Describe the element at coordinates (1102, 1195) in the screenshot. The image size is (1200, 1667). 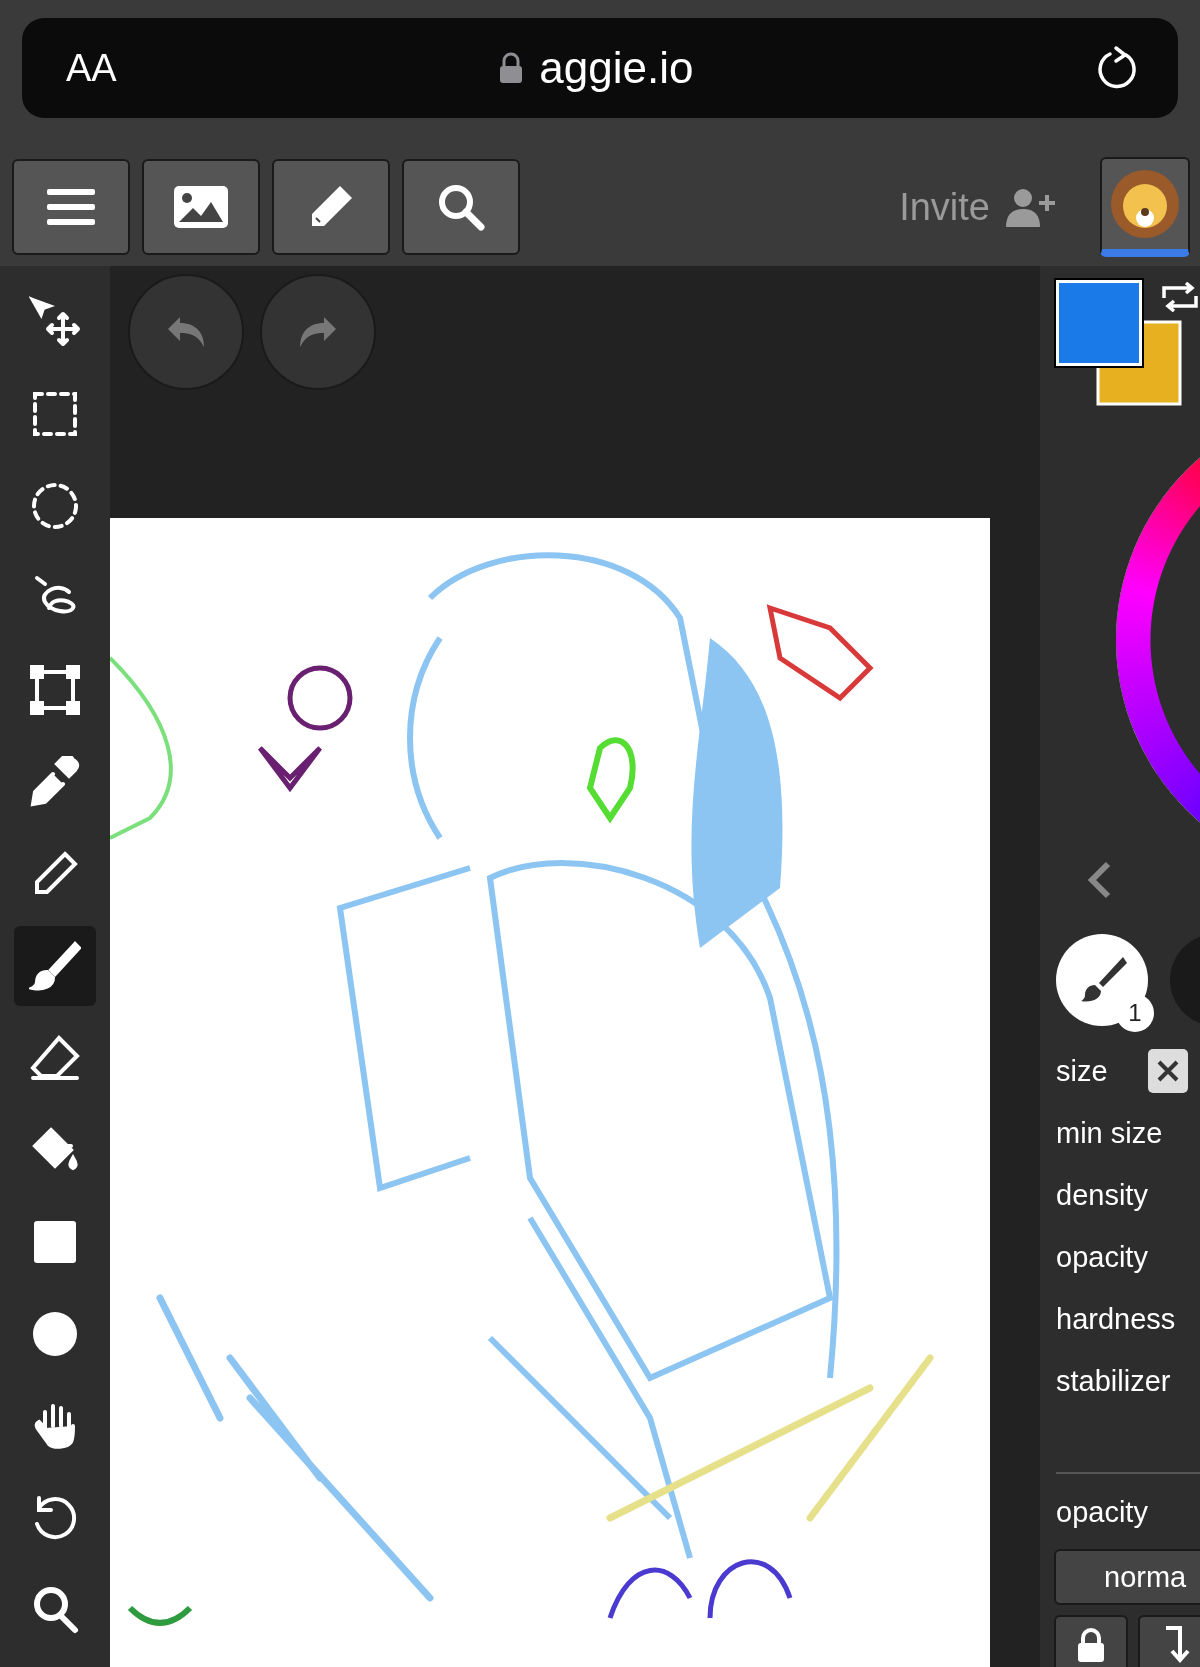
I see `setting-label: density` at that location.